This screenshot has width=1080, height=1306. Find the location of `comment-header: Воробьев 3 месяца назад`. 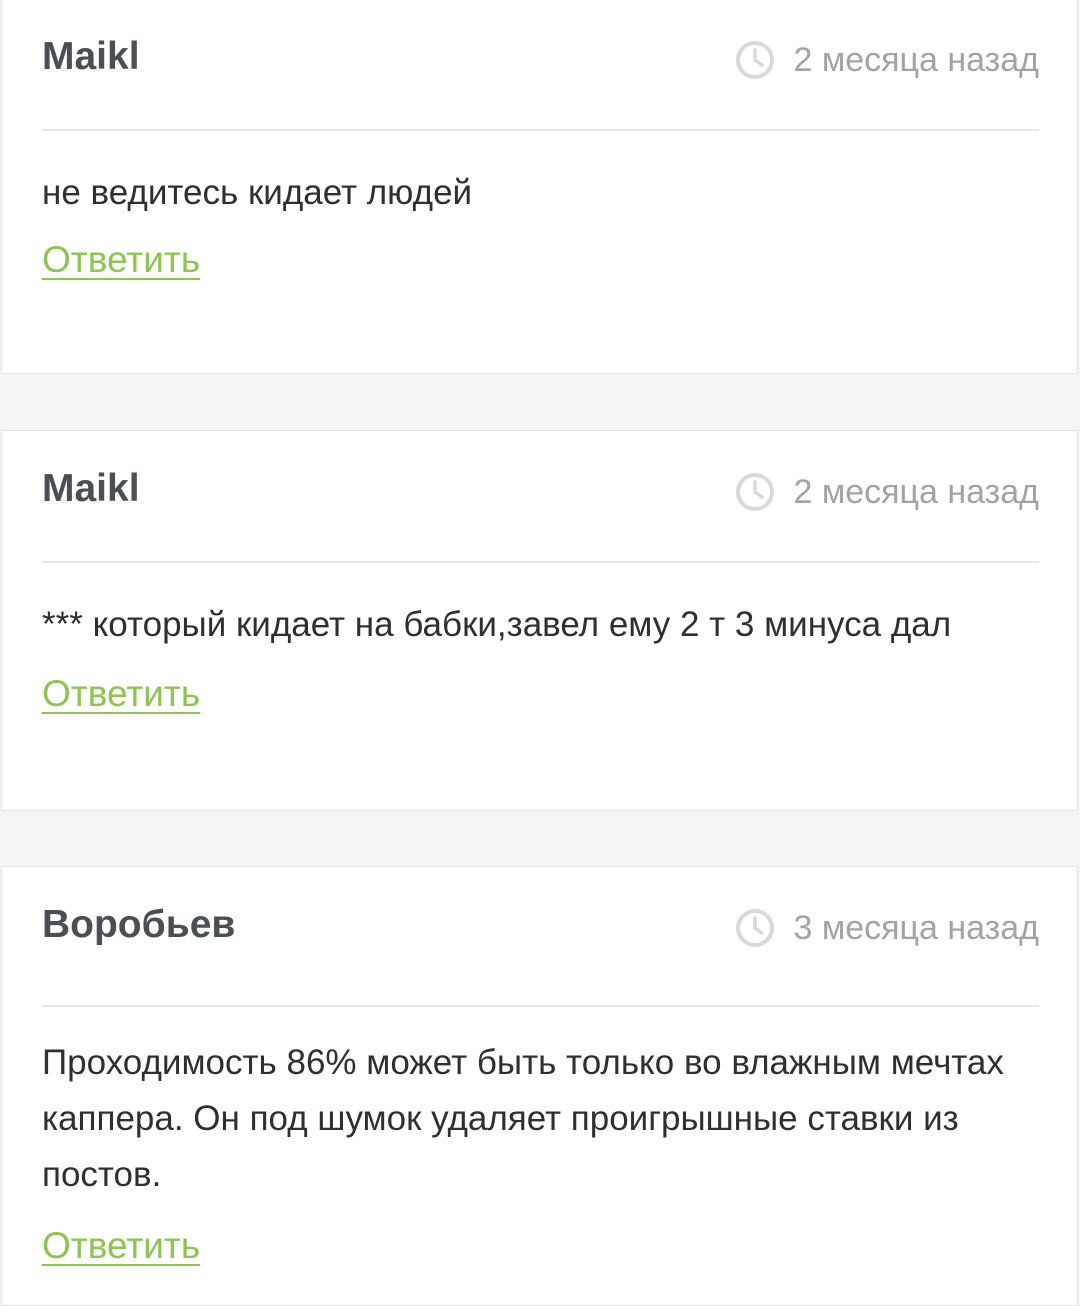

comment-header: Воробьев 3 месяца назад is located at coordinates (540, 937).